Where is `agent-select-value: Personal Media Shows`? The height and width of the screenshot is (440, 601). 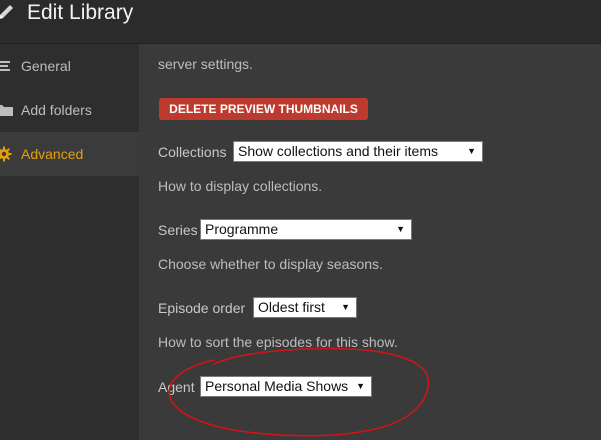
agent-select-value: Personal Media Shows is located at coordinates (277, 386).